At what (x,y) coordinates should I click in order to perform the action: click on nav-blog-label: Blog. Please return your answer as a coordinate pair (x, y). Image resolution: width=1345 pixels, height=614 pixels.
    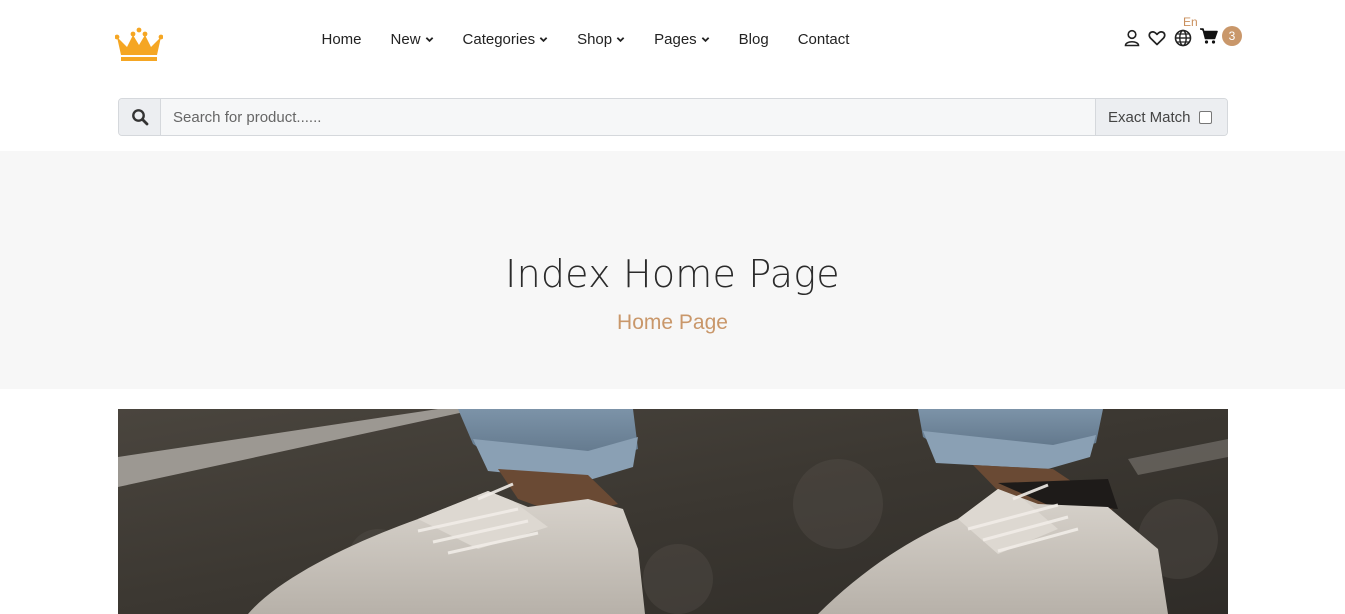
    Looking at the image, I should click on (753, 39).